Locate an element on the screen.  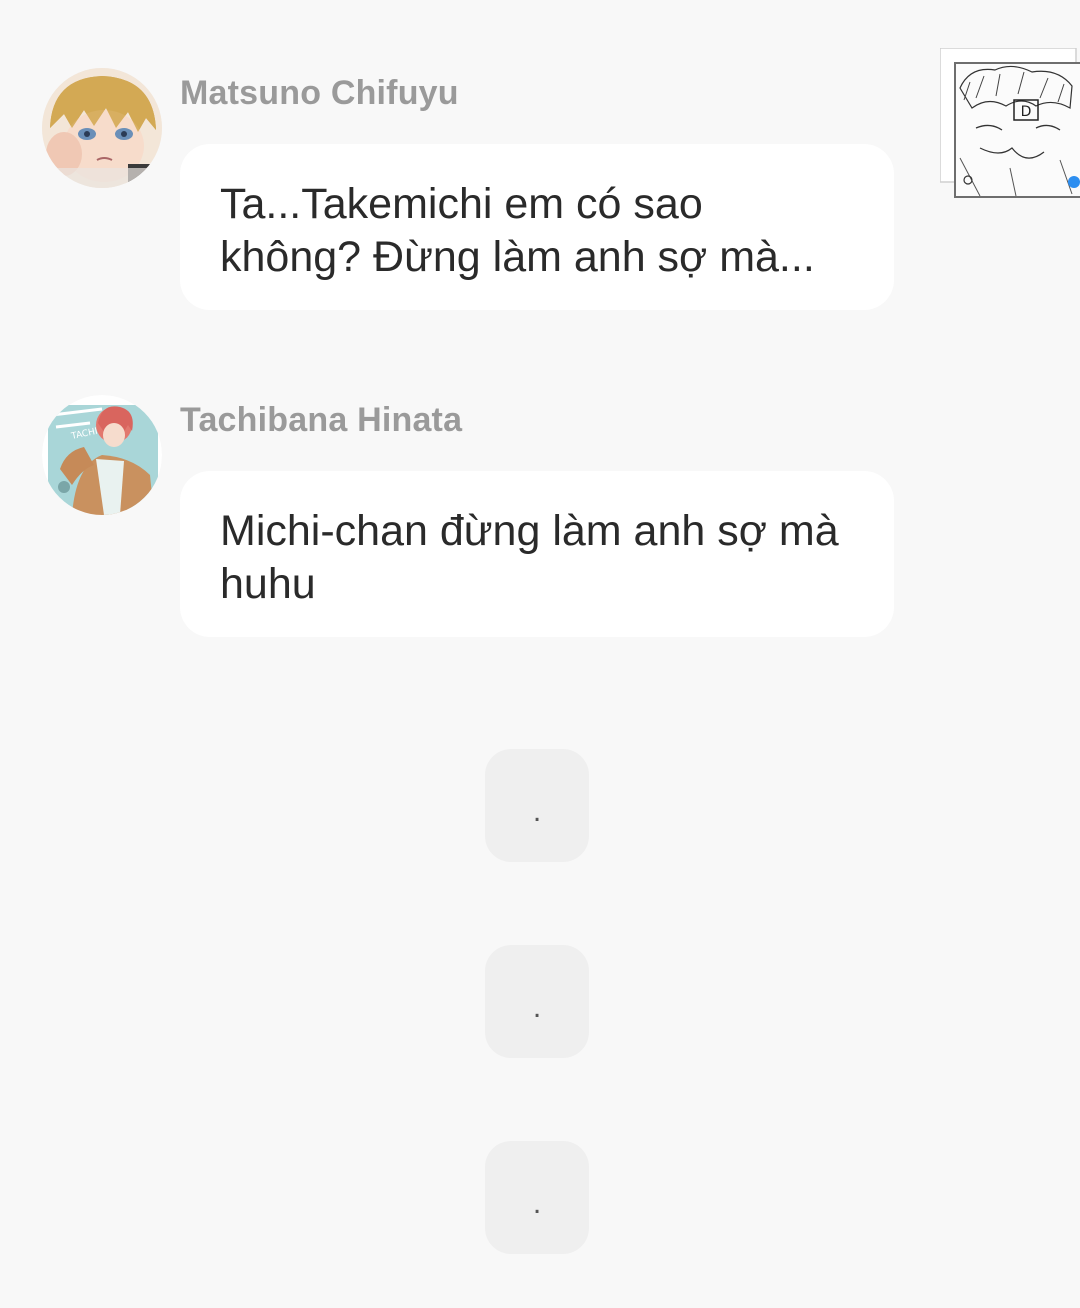
svg-text: D is located at coordinates (1026, 112).